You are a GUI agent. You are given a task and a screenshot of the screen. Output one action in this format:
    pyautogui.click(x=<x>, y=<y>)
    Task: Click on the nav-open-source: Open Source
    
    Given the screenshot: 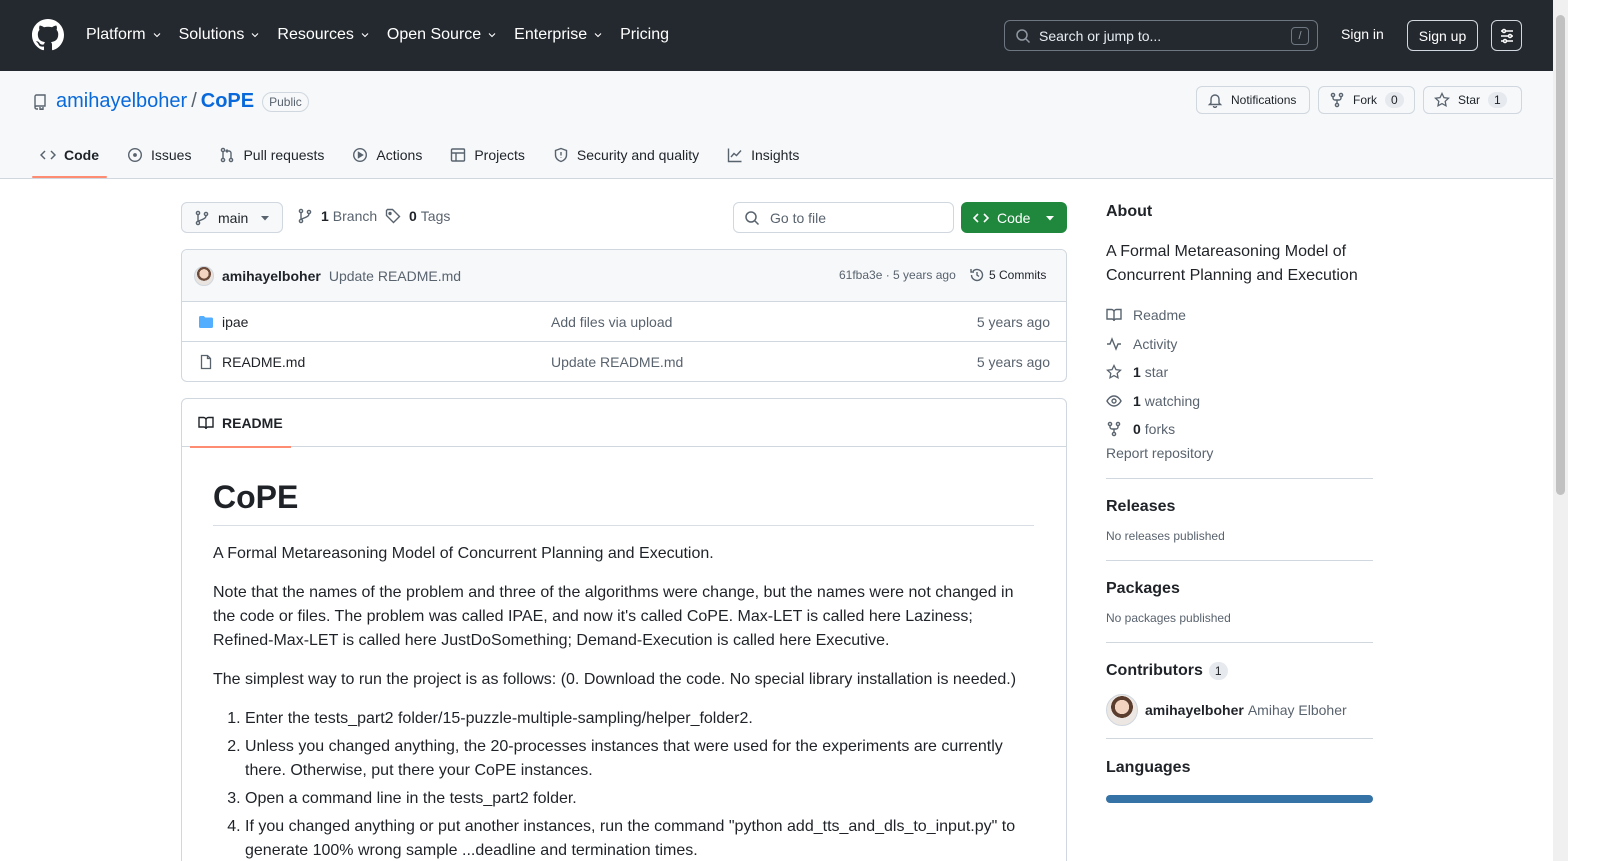 What is the action you would take?
    pyautogui.click(x=442, y=35)
    